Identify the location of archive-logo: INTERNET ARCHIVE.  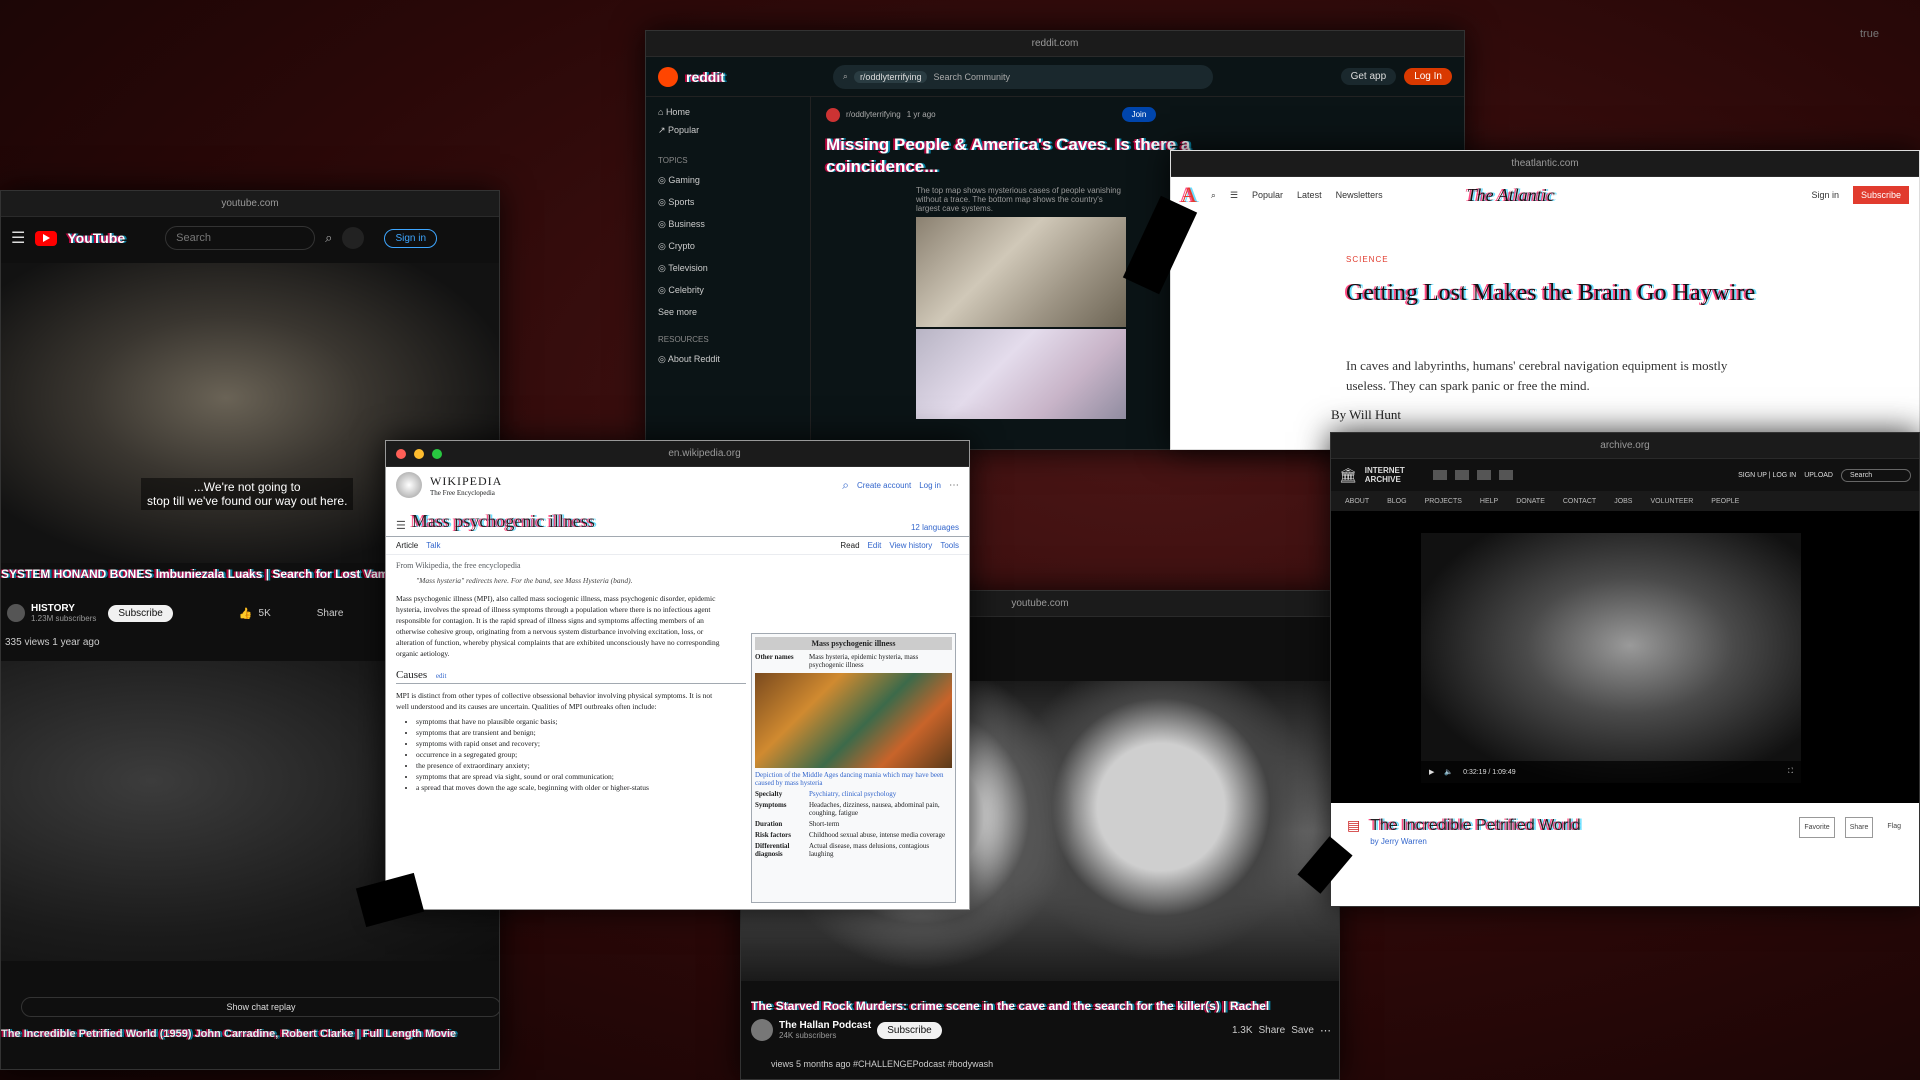
(1395, 475).